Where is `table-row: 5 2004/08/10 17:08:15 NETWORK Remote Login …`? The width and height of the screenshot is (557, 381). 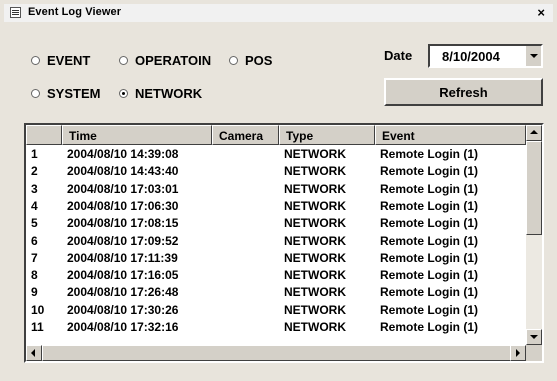 table-row: 5 2004/08/10 17:08:15 NETWORK Remote Login … is located at coordinates (276, 223).